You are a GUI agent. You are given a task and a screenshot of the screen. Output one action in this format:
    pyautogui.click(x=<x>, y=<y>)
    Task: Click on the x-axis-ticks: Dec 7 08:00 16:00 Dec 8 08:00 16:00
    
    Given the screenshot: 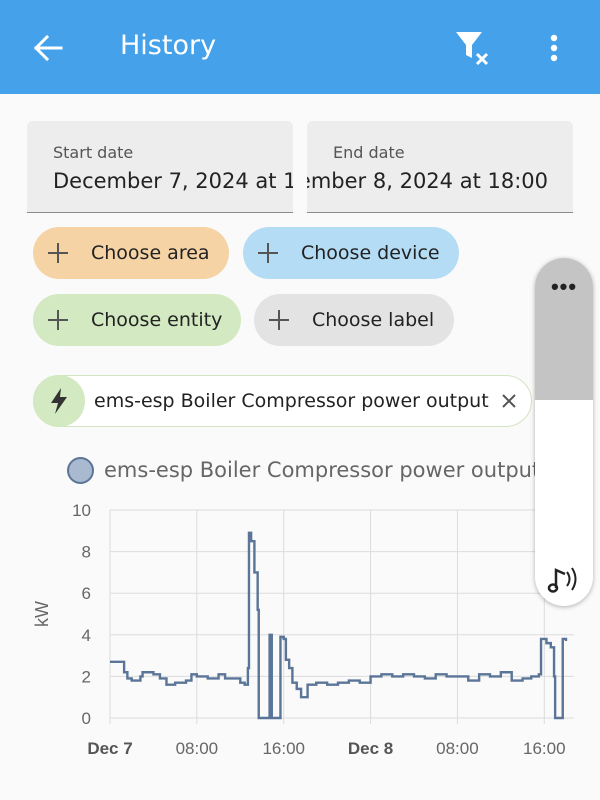 What is the action you would take?
    pyautogui.click(x=326, y=748)
    